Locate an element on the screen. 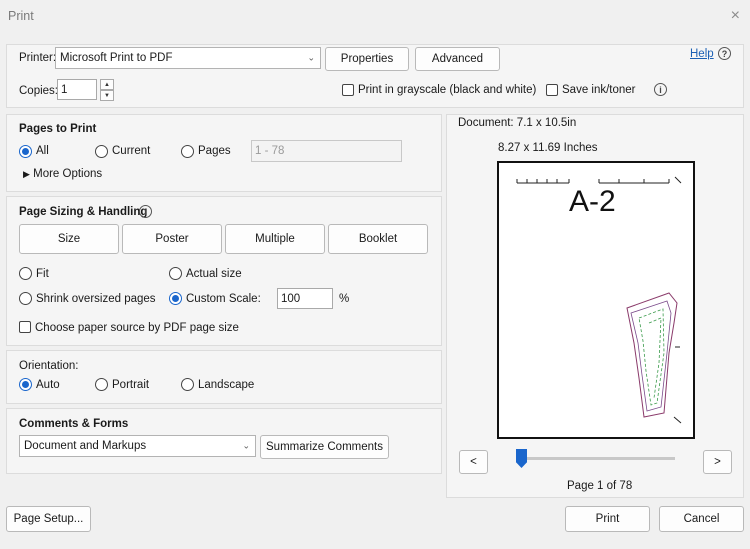  tab-poster: Poster is located at coordinates (172, 239).